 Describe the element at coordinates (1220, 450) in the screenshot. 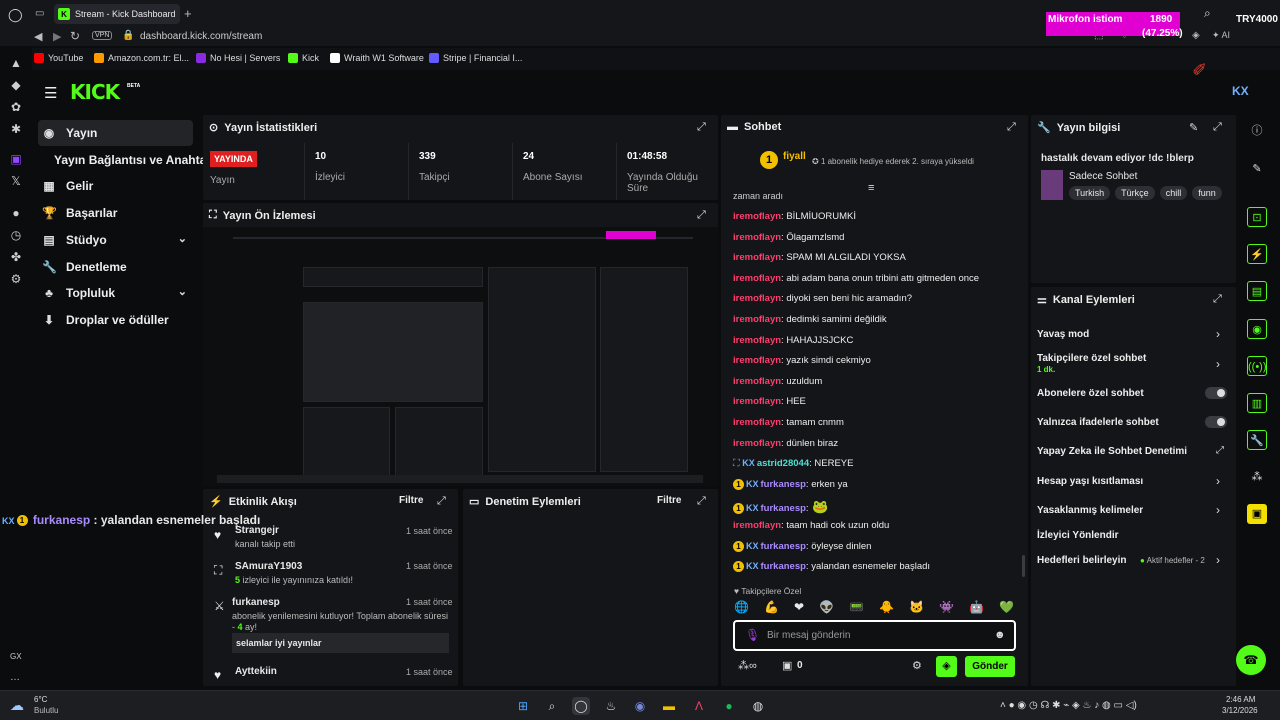

I see `external-link-icon: ⤢` at that location.